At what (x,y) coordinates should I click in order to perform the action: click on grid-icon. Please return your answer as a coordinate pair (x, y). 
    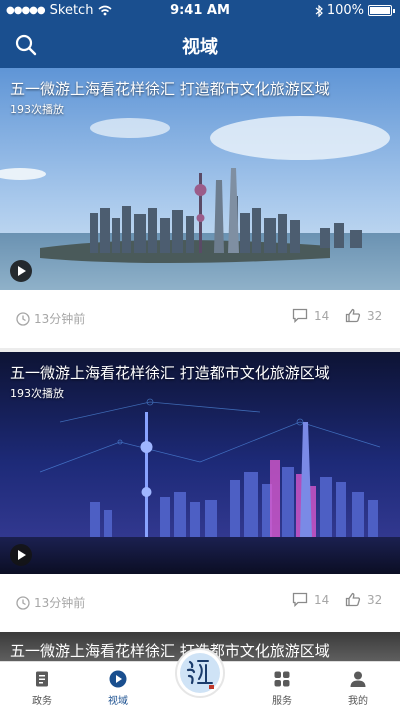
    Looking at the image, I should click on (282, 679).